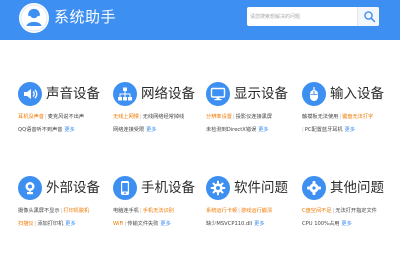 The height and width of the screenshot is (262, 400). I want to click on category-title: 手机设备, so click(168, 188).